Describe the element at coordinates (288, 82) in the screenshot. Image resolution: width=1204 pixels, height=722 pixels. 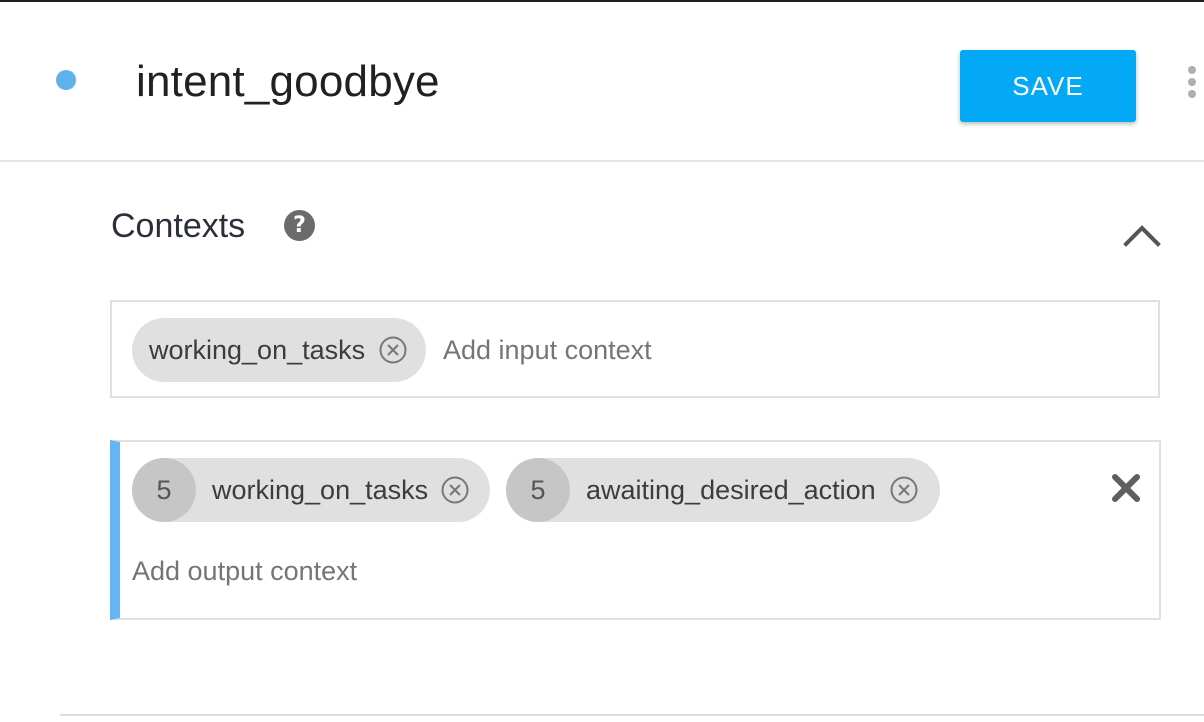
I see `intent-name: intent_goodbye` at that location.